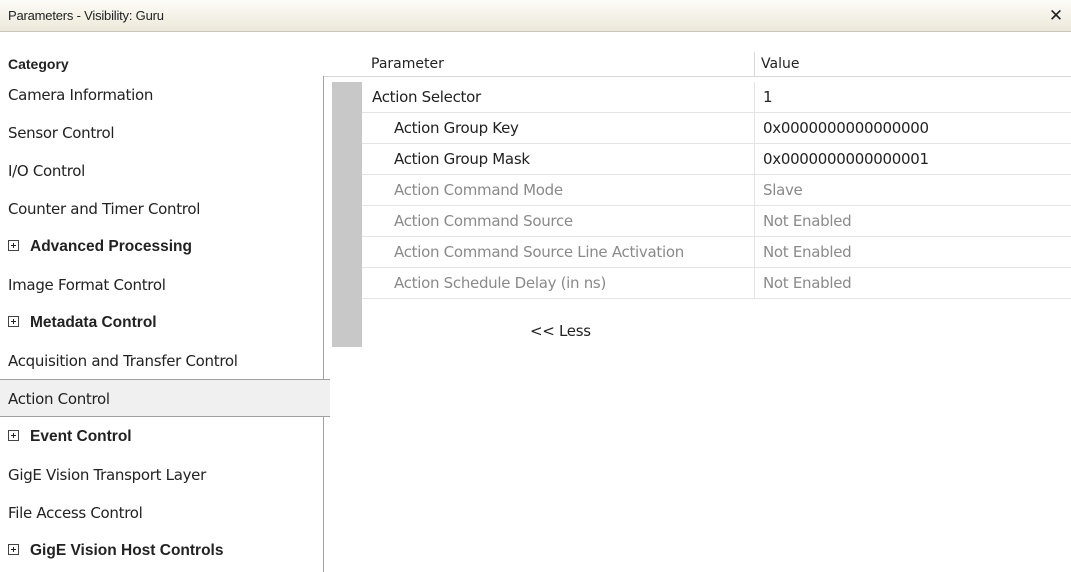 The width and height of the screenshot is (1071, 572). Describe the element at coordinates (483, 221) in the screenshot. I see `parameter-name: Action Command Source` at that location.